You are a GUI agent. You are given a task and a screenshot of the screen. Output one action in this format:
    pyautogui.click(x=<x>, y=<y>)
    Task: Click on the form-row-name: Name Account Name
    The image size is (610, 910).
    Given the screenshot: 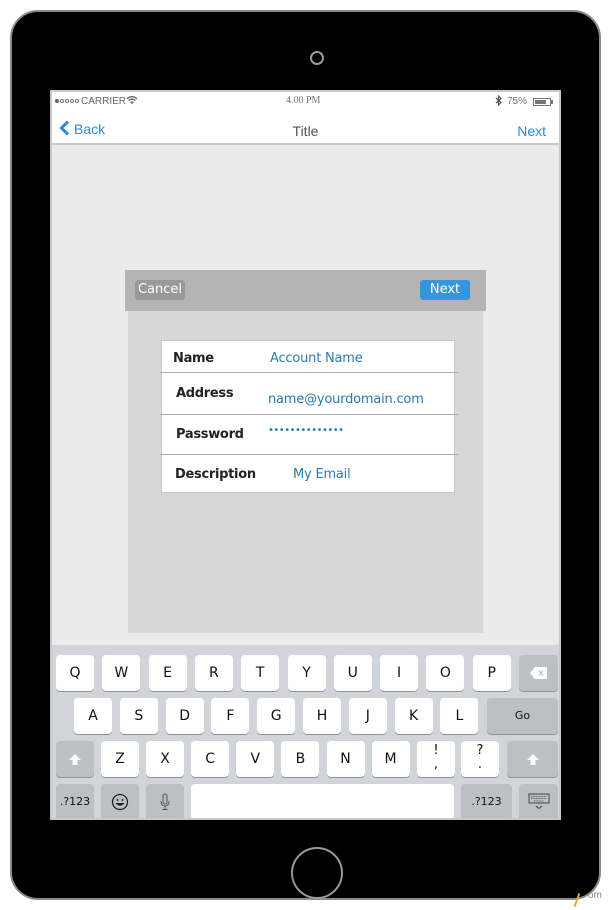 What is the action you would take?
    pyautogui.click(x=309, y=357)
    